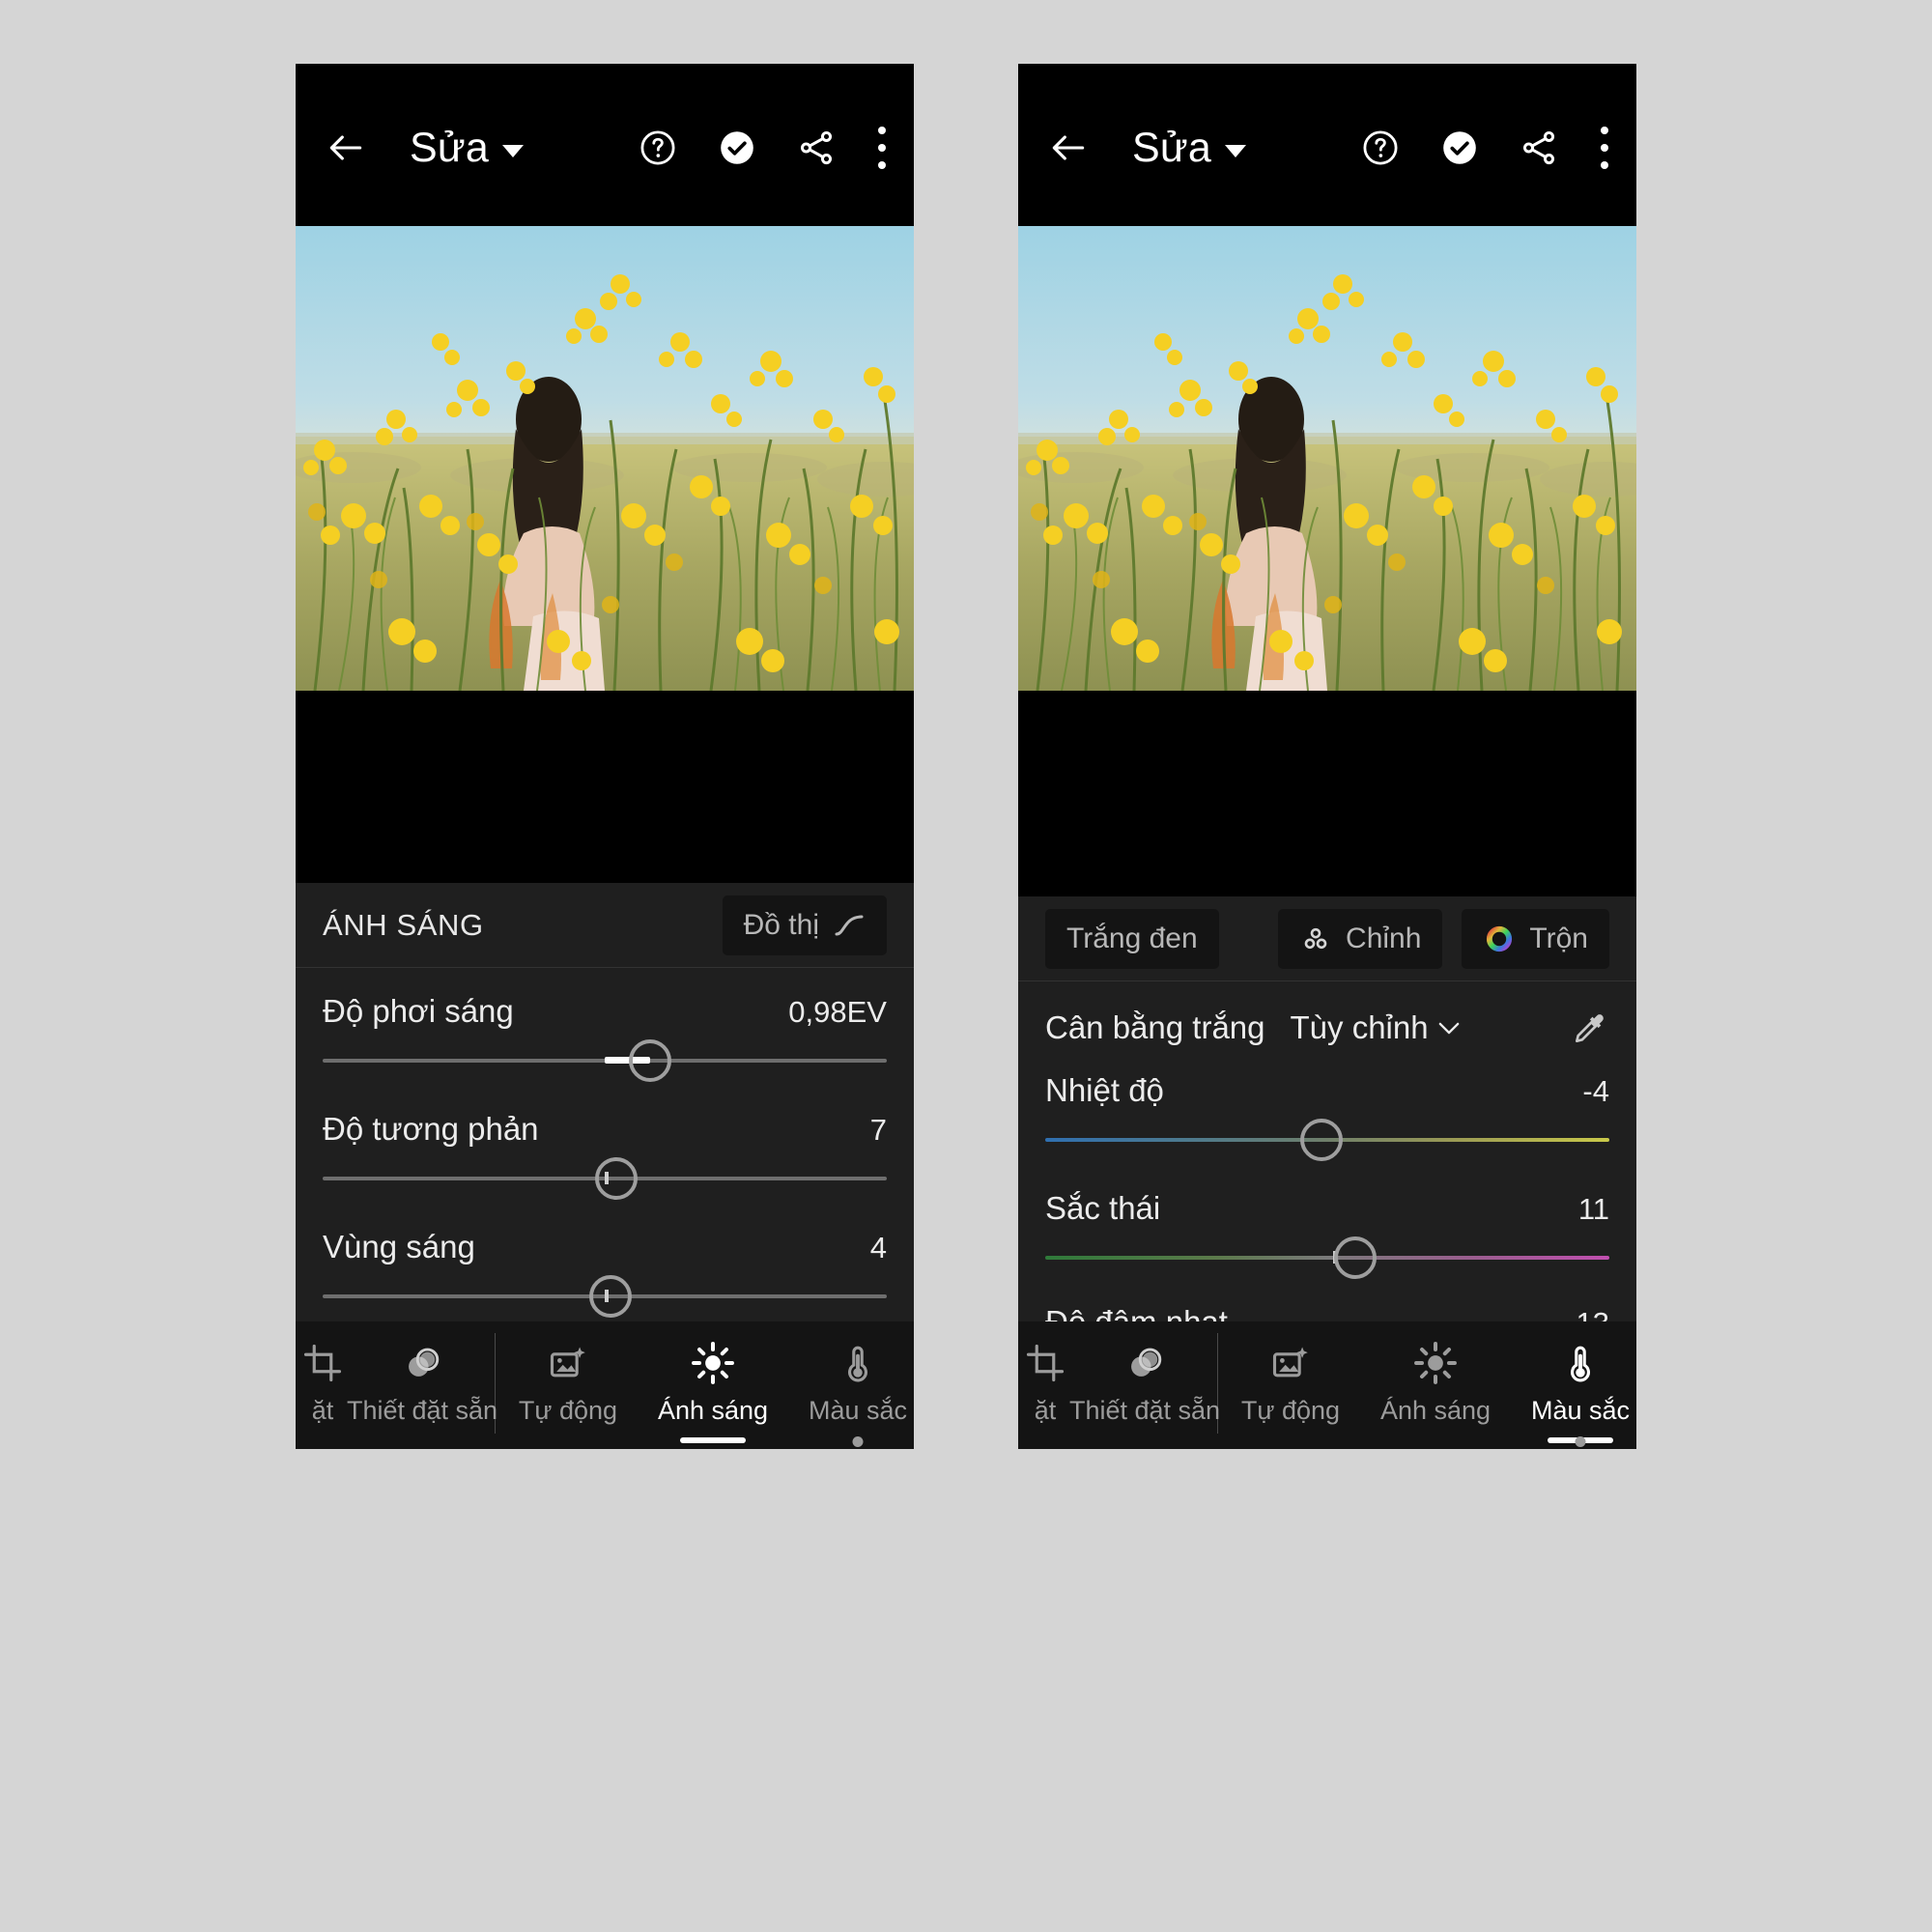 The width and height of the screenshot is (1932, 1932). I want to click on slider-row: Vùng sáng 4, so click(605, 1262).